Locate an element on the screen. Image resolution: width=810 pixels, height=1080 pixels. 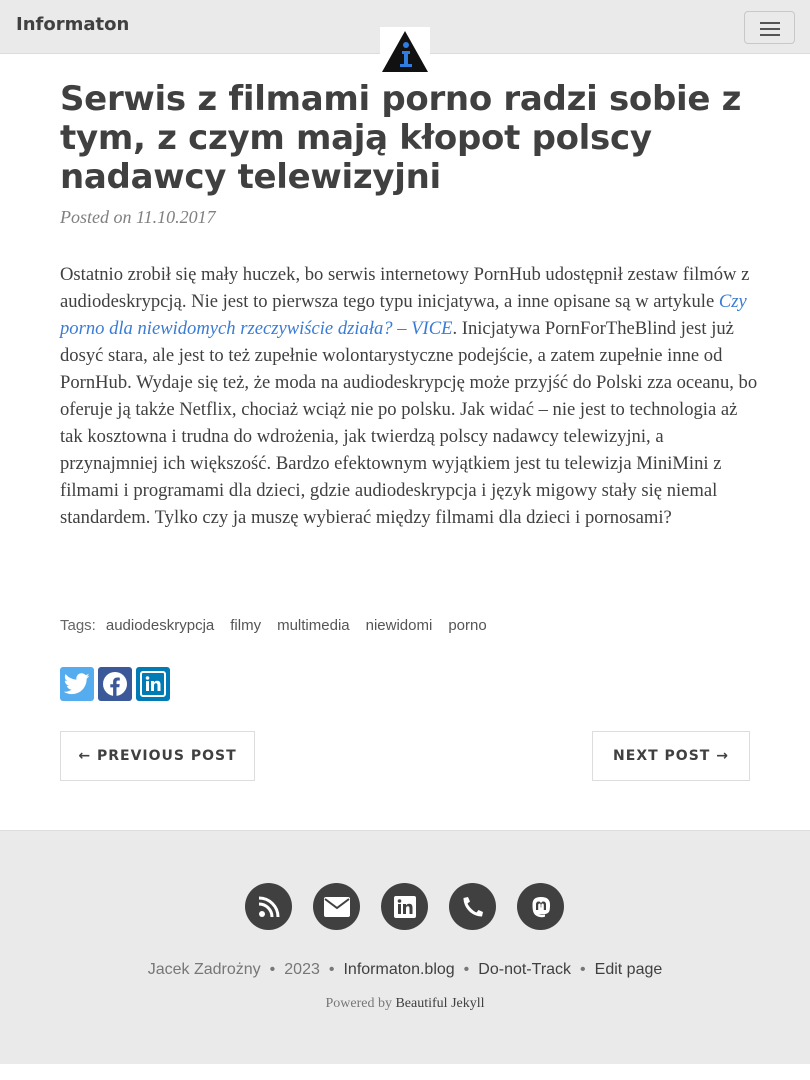
share-twitter-button is located at coordinates (77, 684).